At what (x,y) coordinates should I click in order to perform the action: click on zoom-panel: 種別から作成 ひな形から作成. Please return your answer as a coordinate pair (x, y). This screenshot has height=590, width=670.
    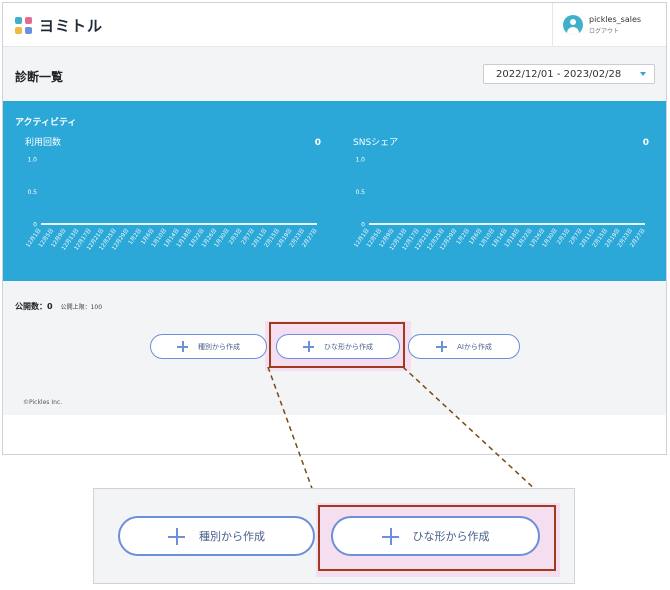
    Looking at the image, I should click on (334, 536).